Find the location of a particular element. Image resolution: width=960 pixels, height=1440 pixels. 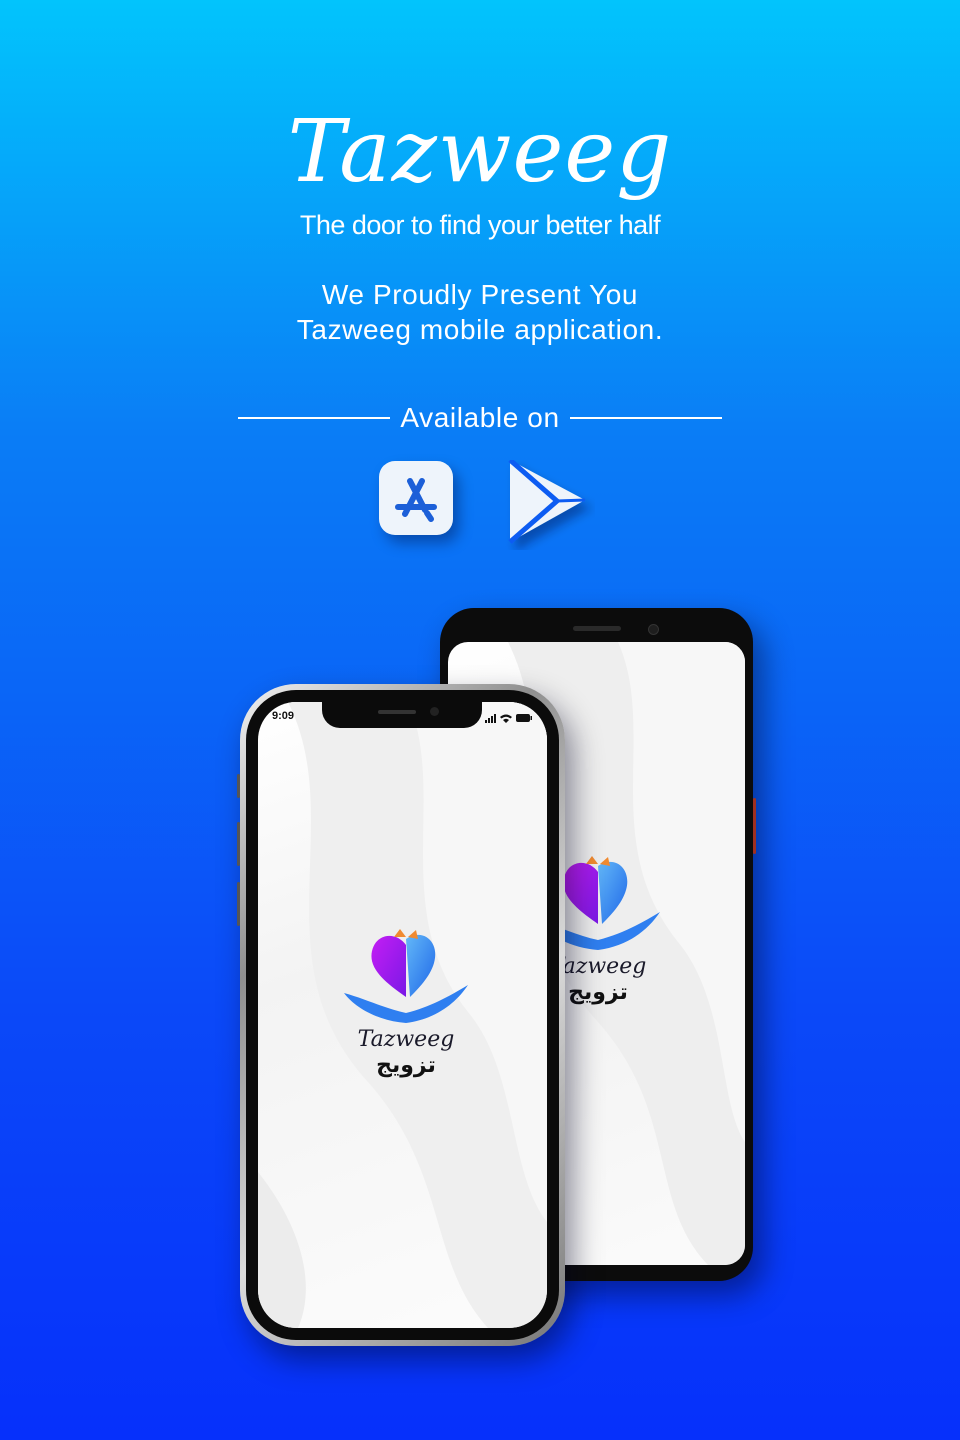

status-time: 9:09 is located at coordinates (283, 716).